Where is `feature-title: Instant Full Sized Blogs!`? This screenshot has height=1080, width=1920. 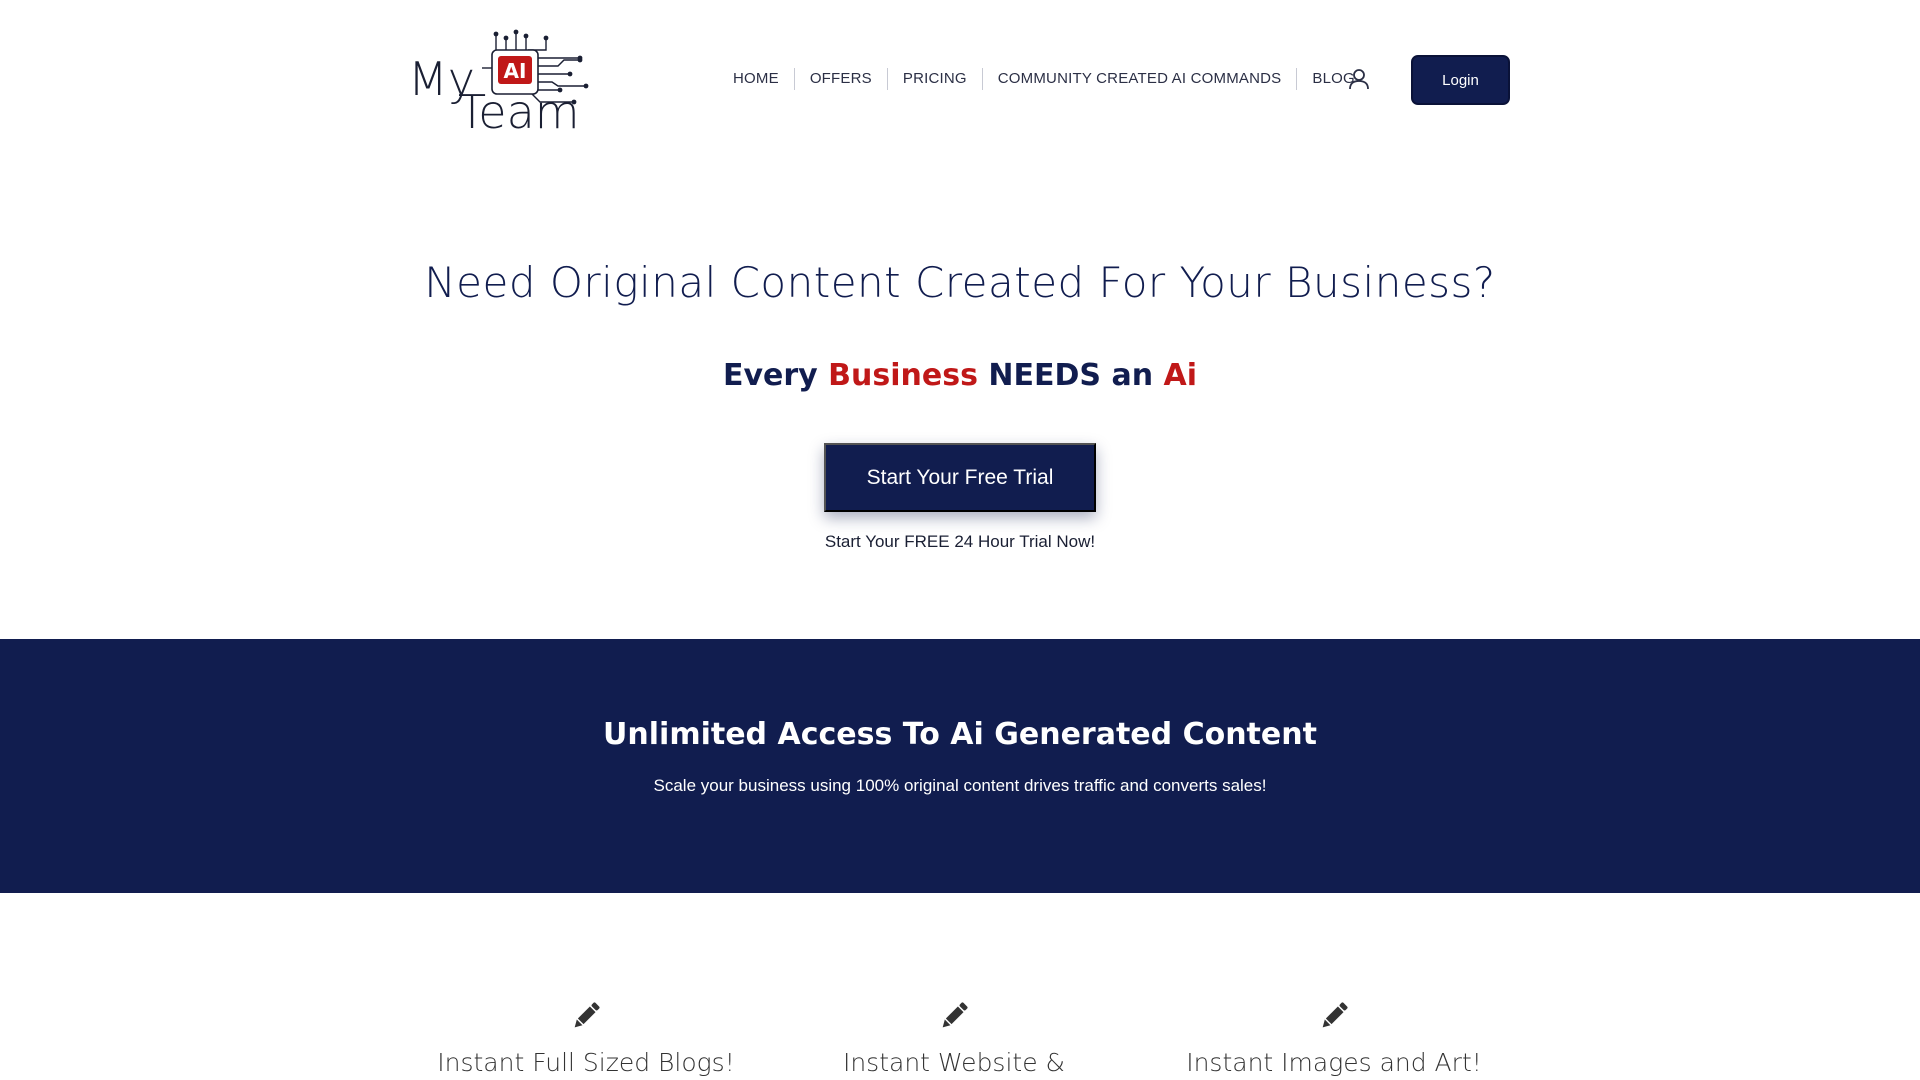 feature-title: Instant Full Sized Blogs! is located at coordinates (586, 1062).